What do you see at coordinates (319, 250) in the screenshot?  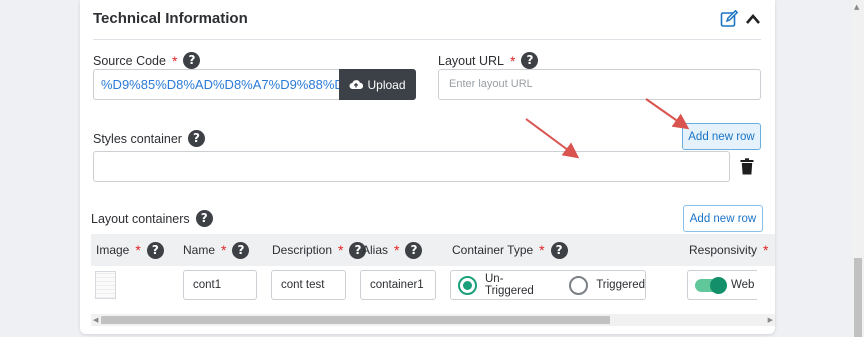 I see `column-description: Description * ?` at bounding box center [319, 250].